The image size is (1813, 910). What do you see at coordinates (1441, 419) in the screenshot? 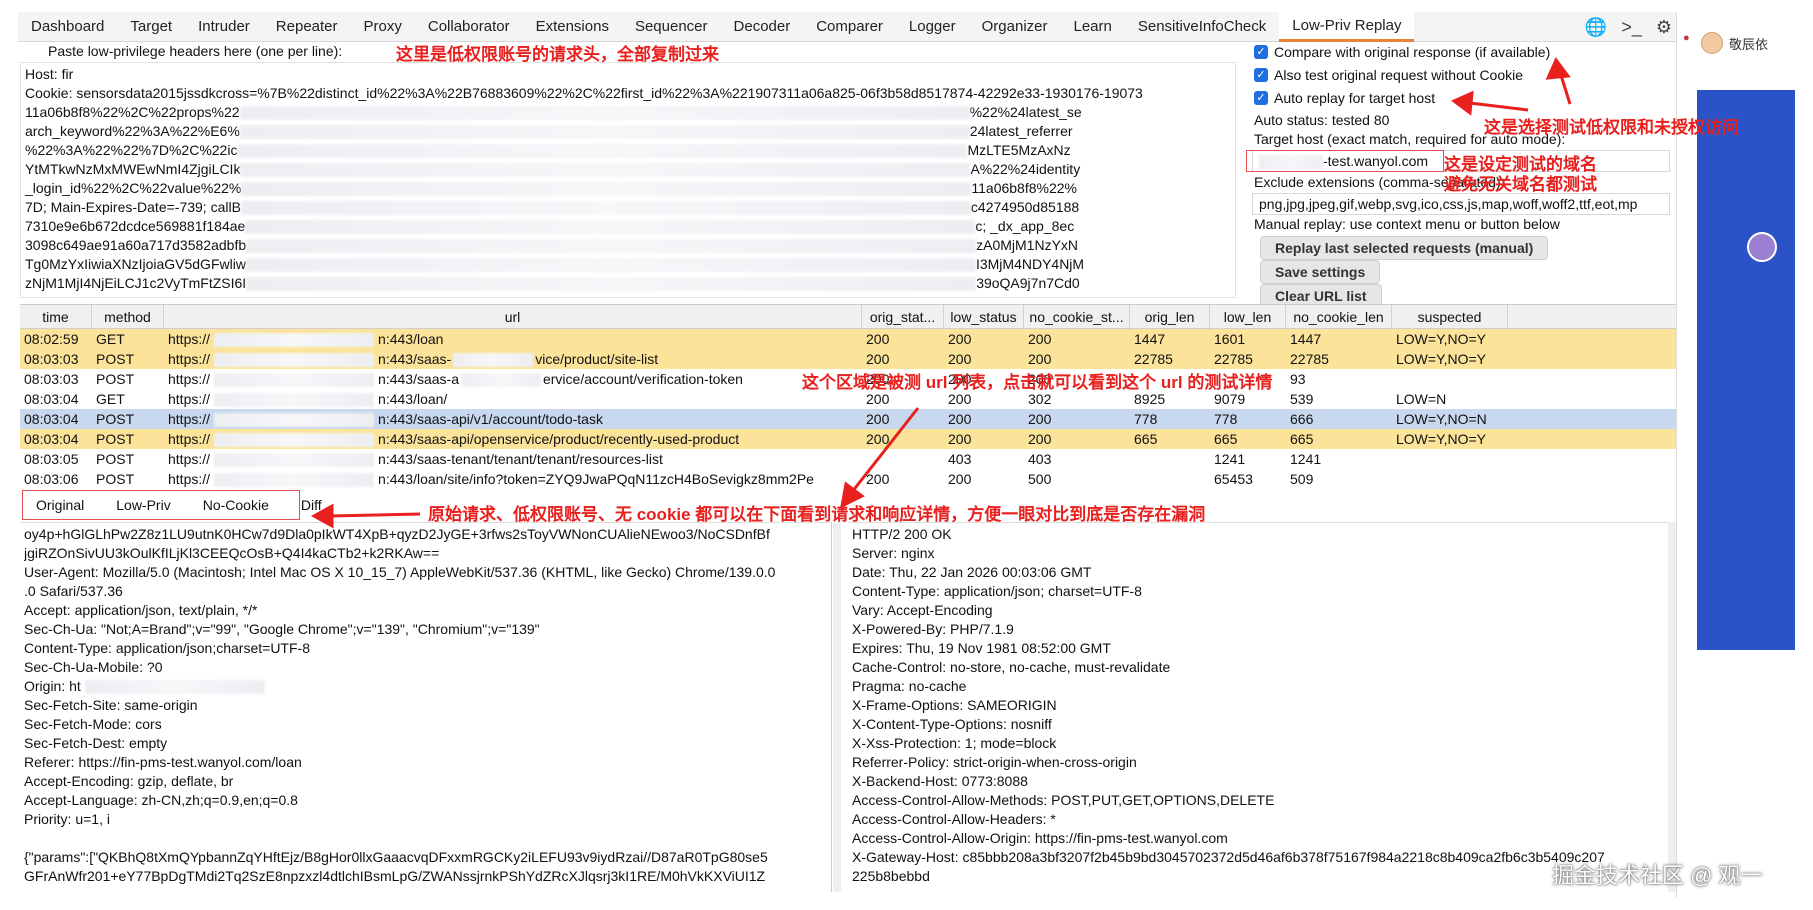
I see `cell-suspected: LOW=Y,NO=N` at bounding box center [1441, 419].